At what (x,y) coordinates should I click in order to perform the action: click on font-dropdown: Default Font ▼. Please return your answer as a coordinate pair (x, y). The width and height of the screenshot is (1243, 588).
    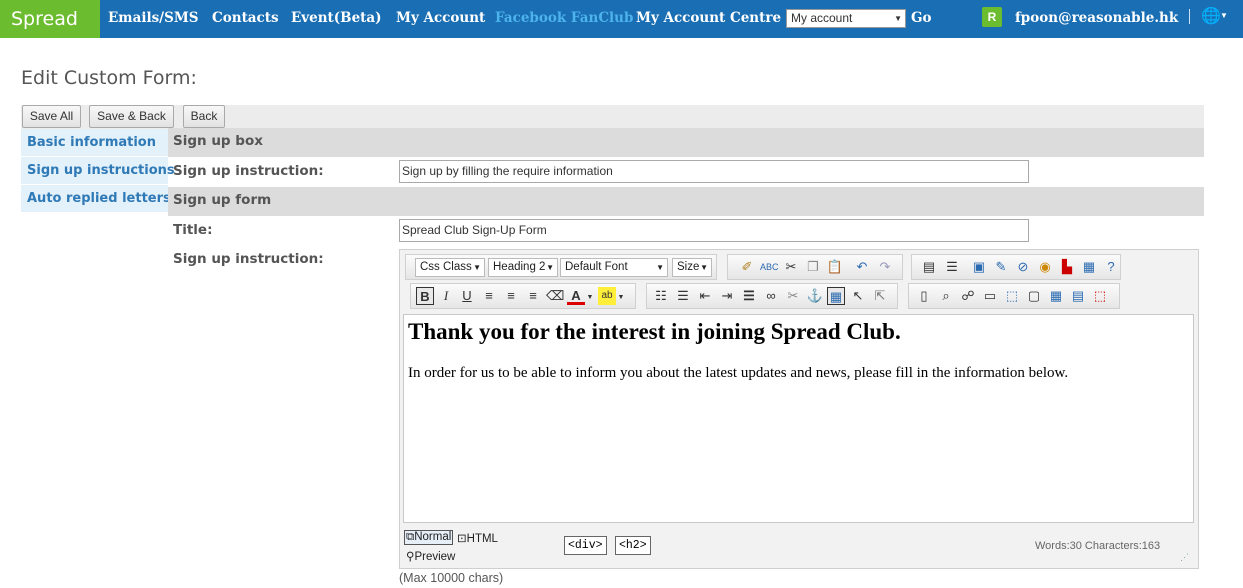
    Looking at the image, I should click on (614, 267).